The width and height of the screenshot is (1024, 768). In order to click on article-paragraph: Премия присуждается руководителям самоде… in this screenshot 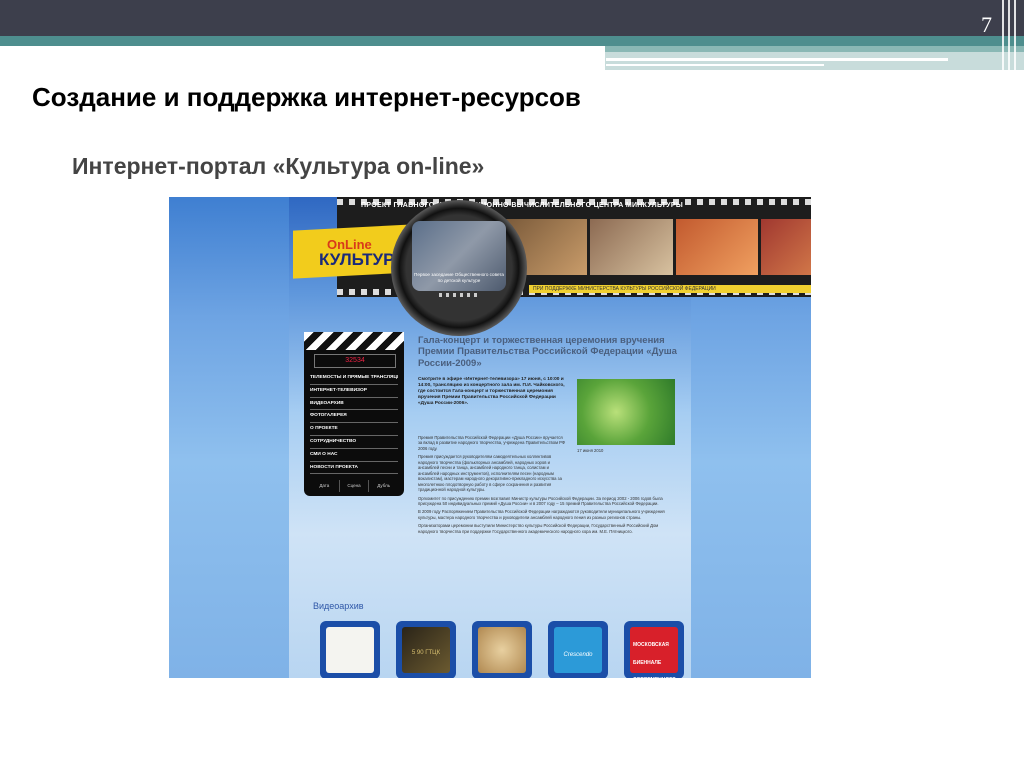, I will do `click(490, 473)`.